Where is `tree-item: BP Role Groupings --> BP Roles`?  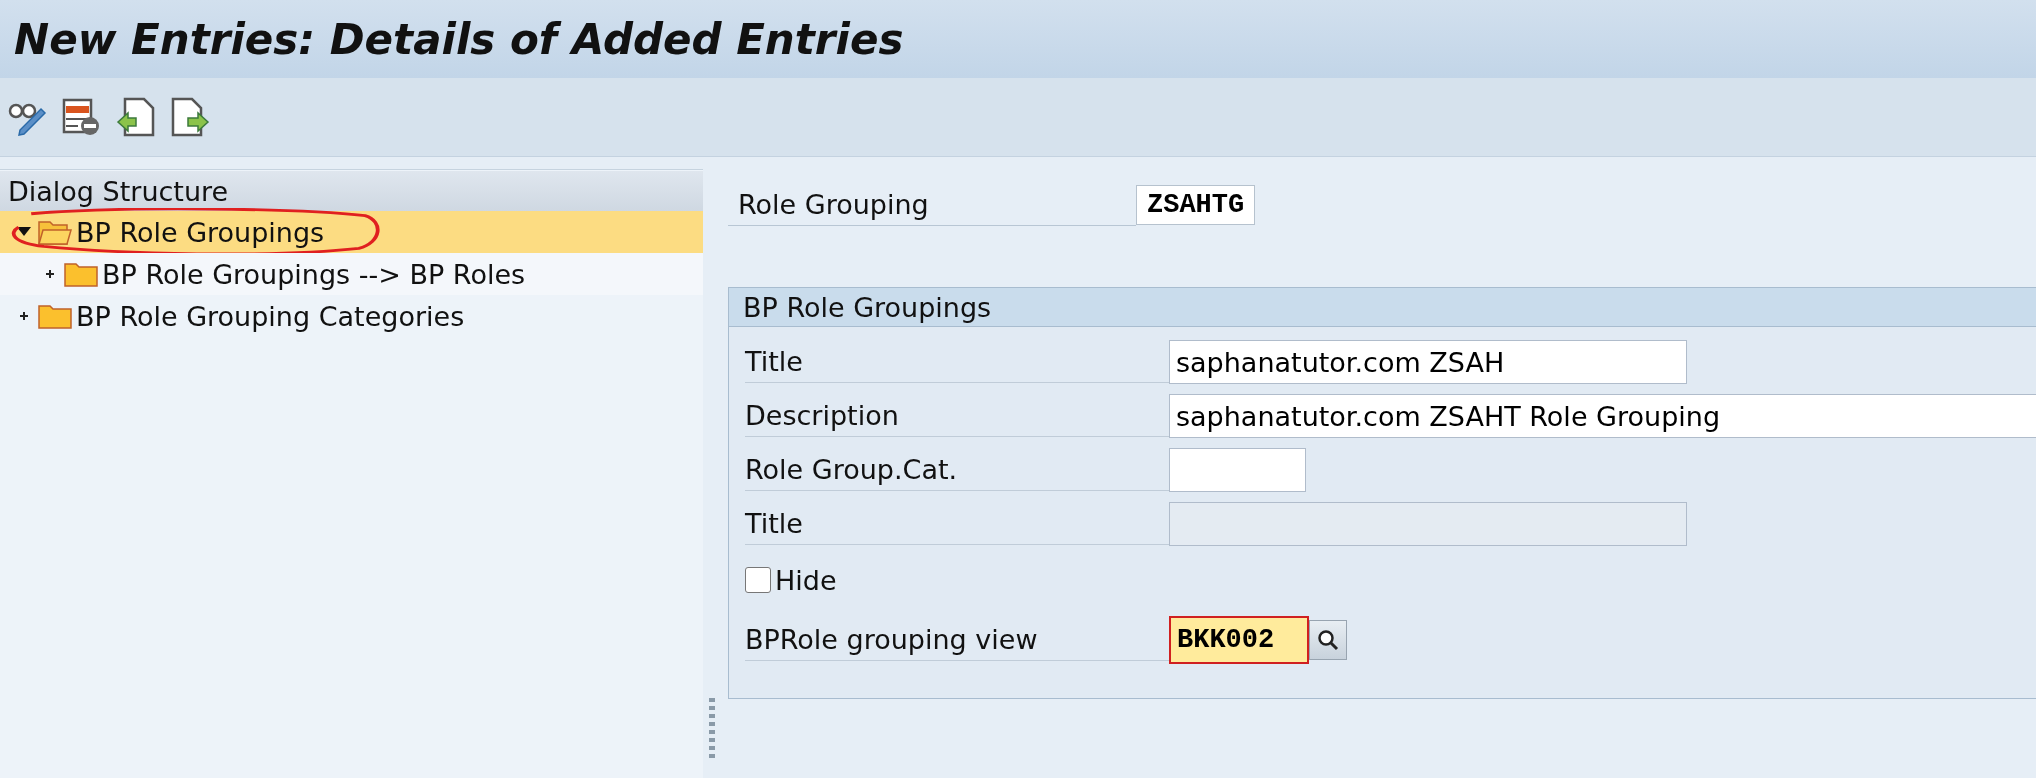
tree-item: BP Role Groupings --> BP Roles is located at coordinates (351, 274).